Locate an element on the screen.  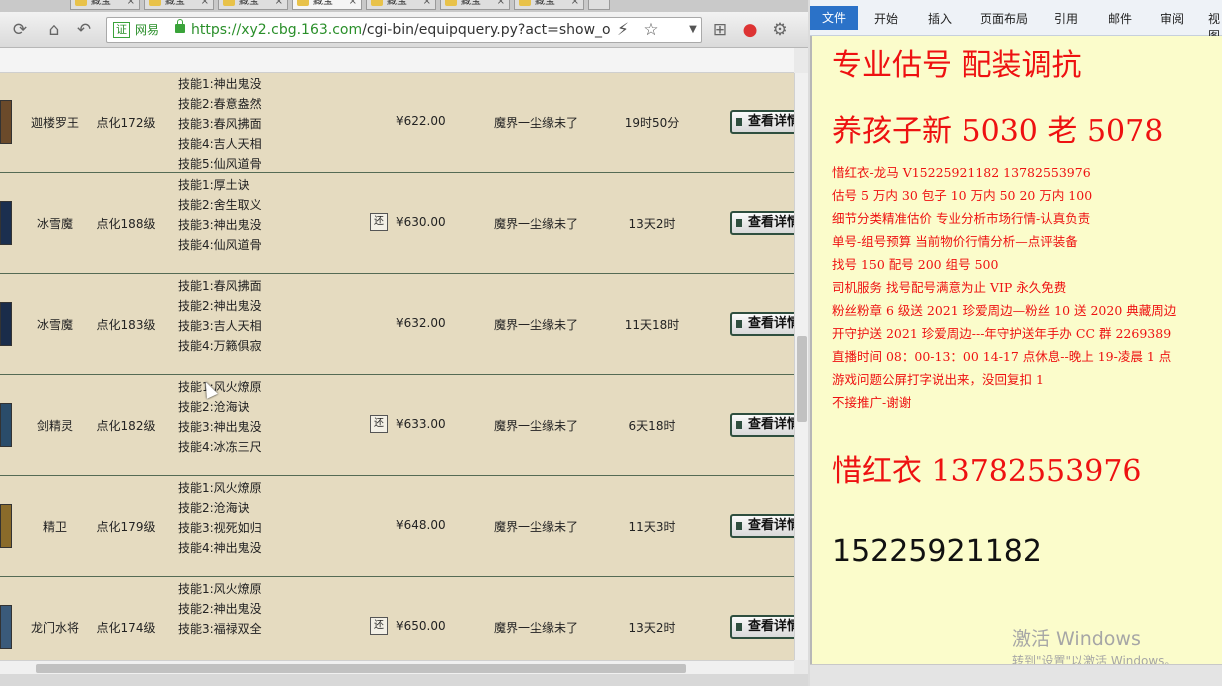
doc-line: 开守护送 2021 珍爱周边---年守护送年手办 CC 群 2269389 is located at coordinates (1002, 333).